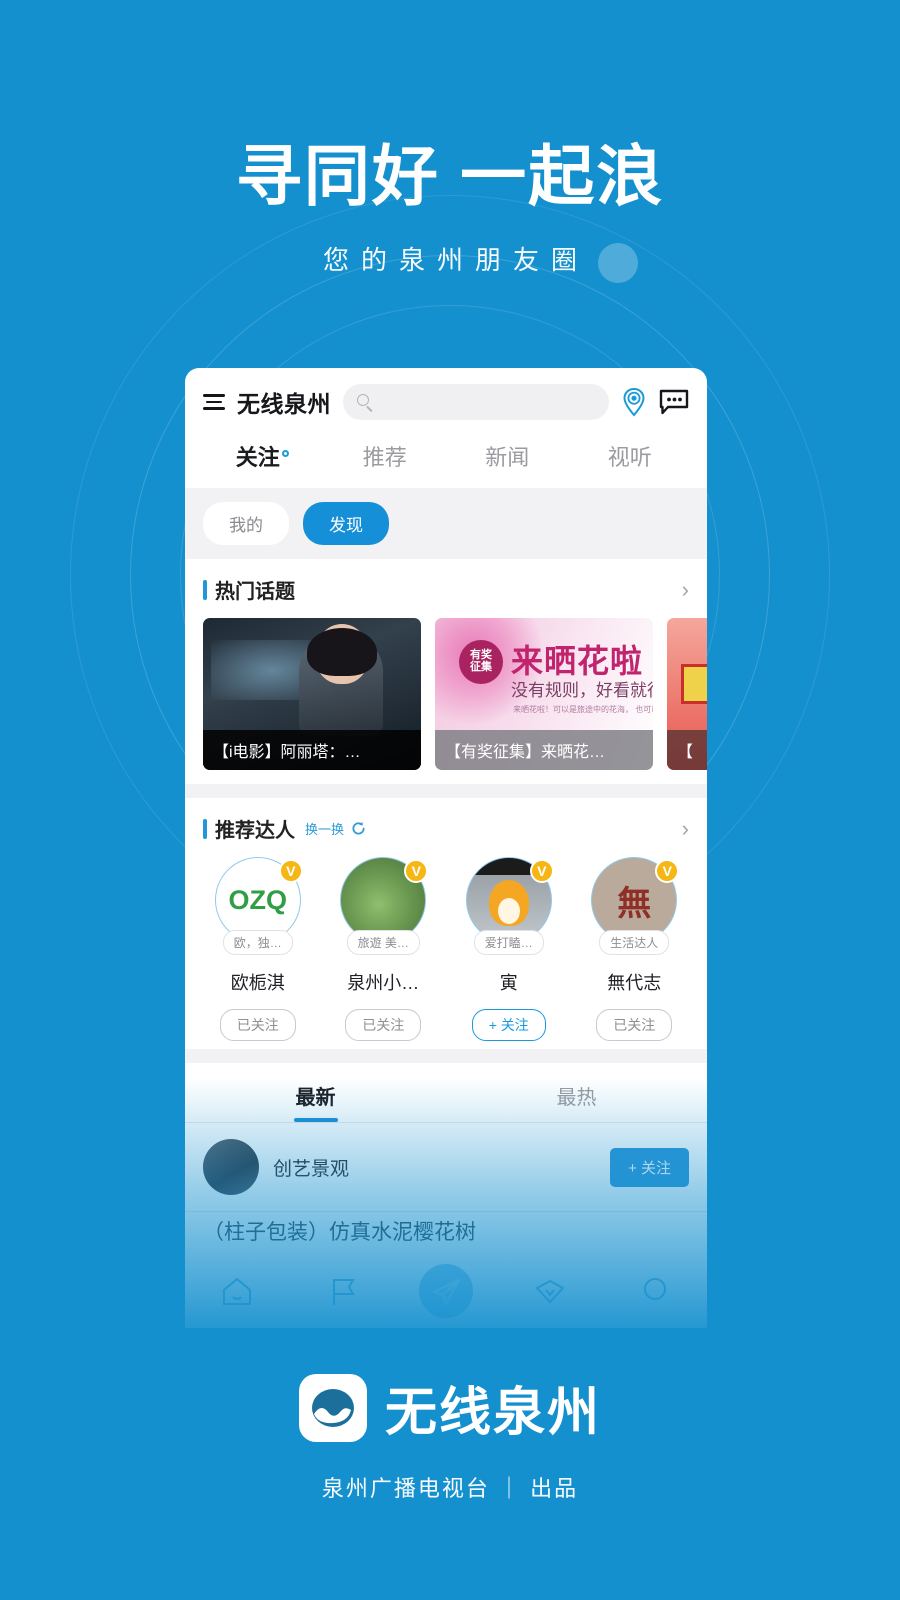 This screenshot has height=1600, width=900. What do you see at coordinates (476, 402) in the screenshot?
I see `search-input` at bounding box center [476, 402].